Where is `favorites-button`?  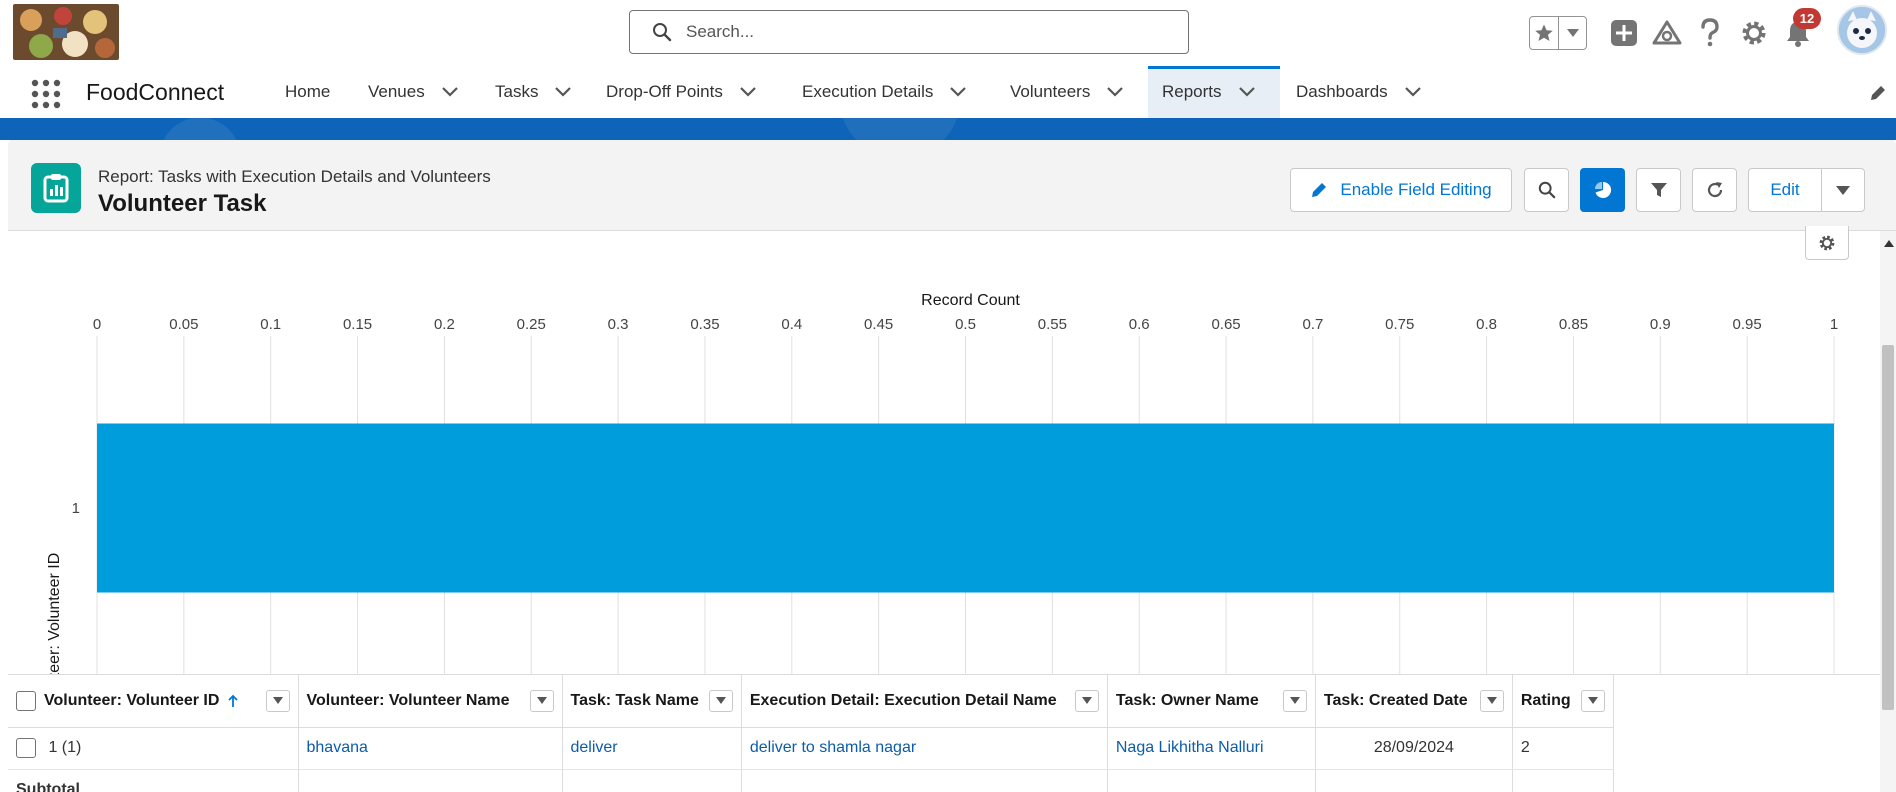
favorites-button is located at coordinates (1545, 33).